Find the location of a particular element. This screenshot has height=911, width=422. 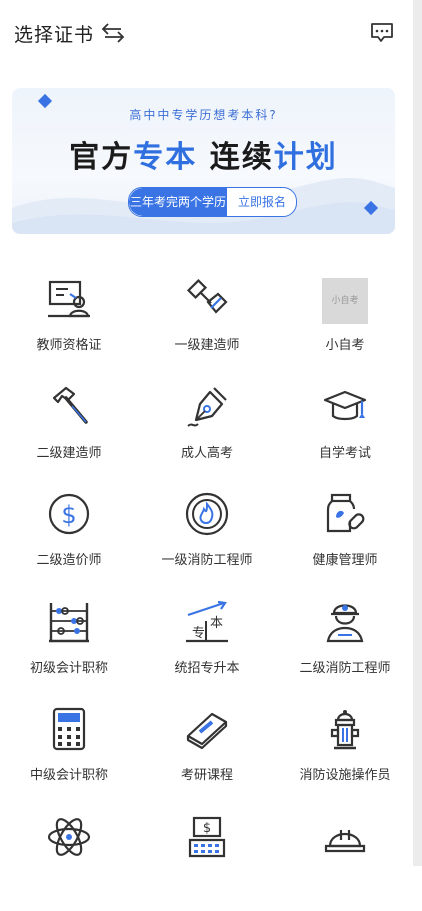

graduation-cap-icon is located at coordinates (345, 407).